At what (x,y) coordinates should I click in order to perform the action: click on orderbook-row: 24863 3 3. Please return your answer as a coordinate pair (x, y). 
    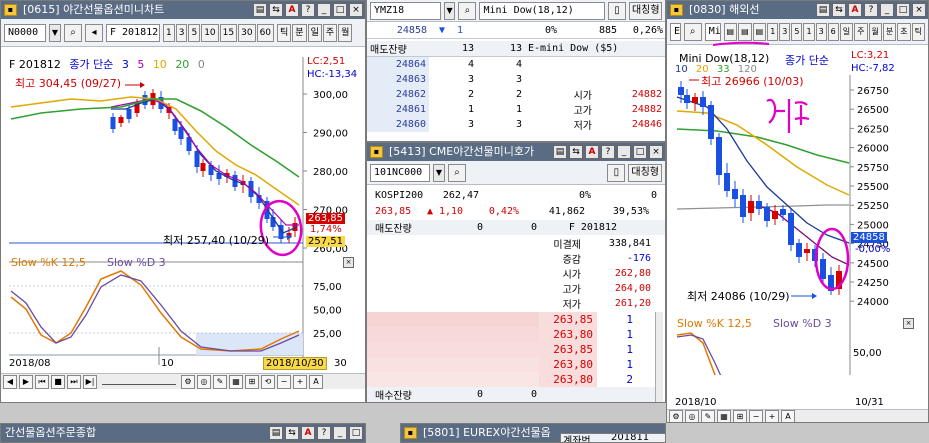
    Looking at the image, I should click on (516, 79).